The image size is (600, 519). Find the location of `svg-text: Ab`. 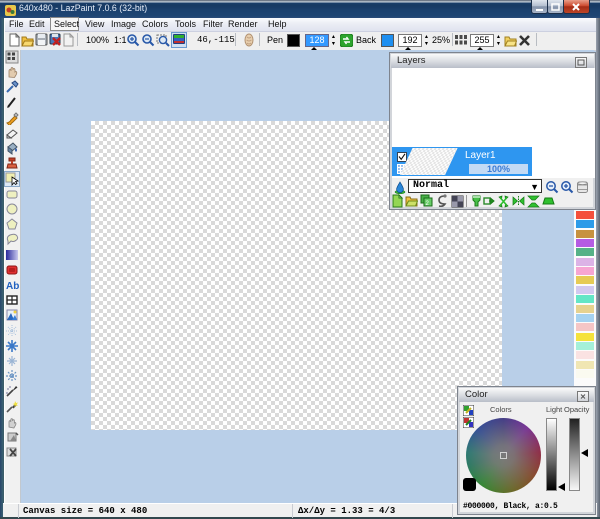

svg-text: Ab is located at coordinates (12, 286).